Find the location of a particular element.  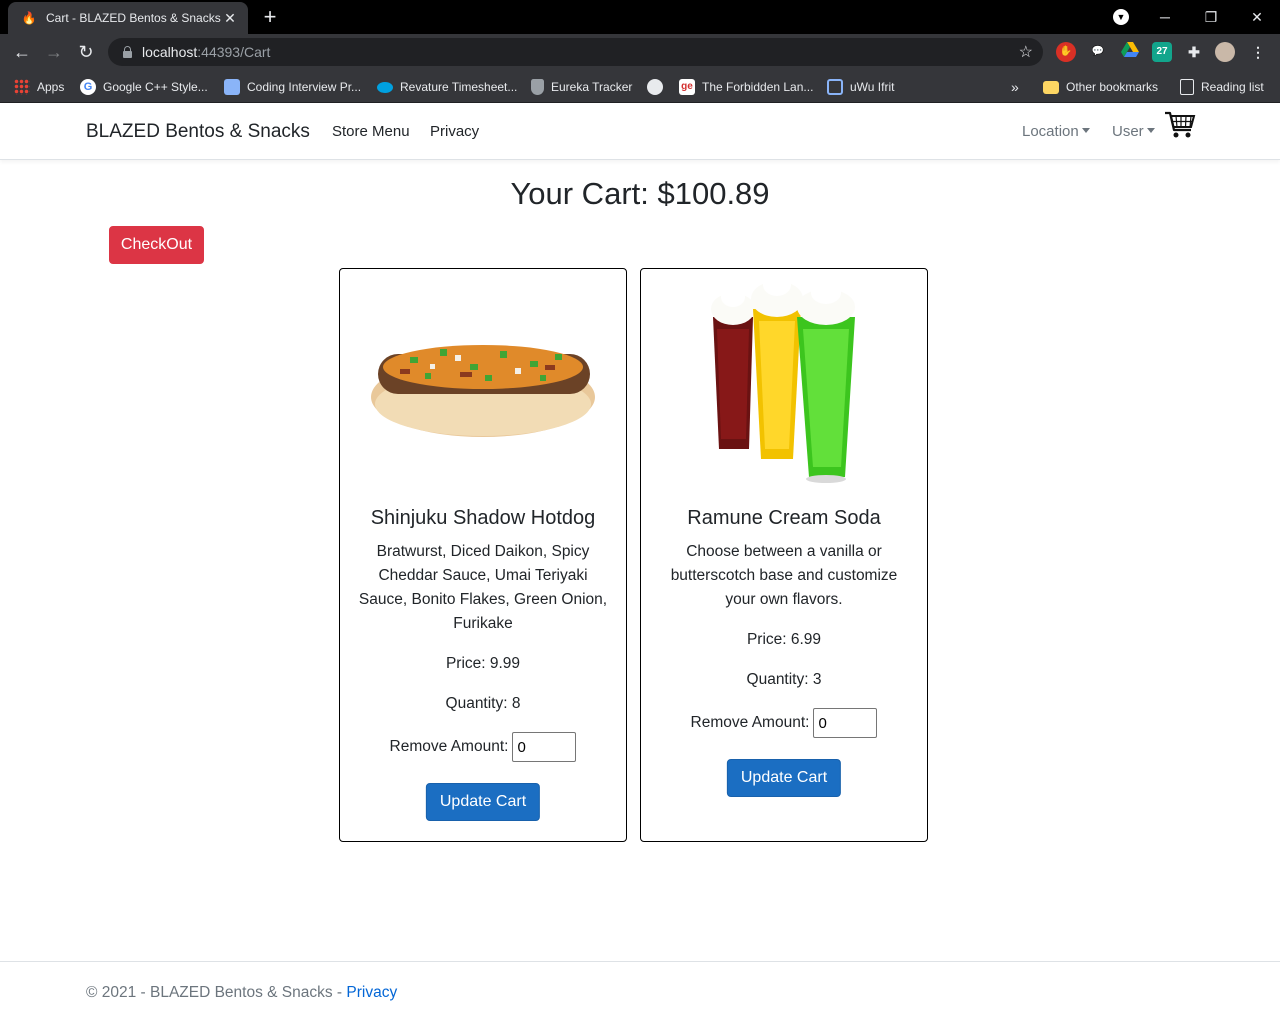

bookmark-eureka: Eureka Tracker is located at coordinates (581, 87).